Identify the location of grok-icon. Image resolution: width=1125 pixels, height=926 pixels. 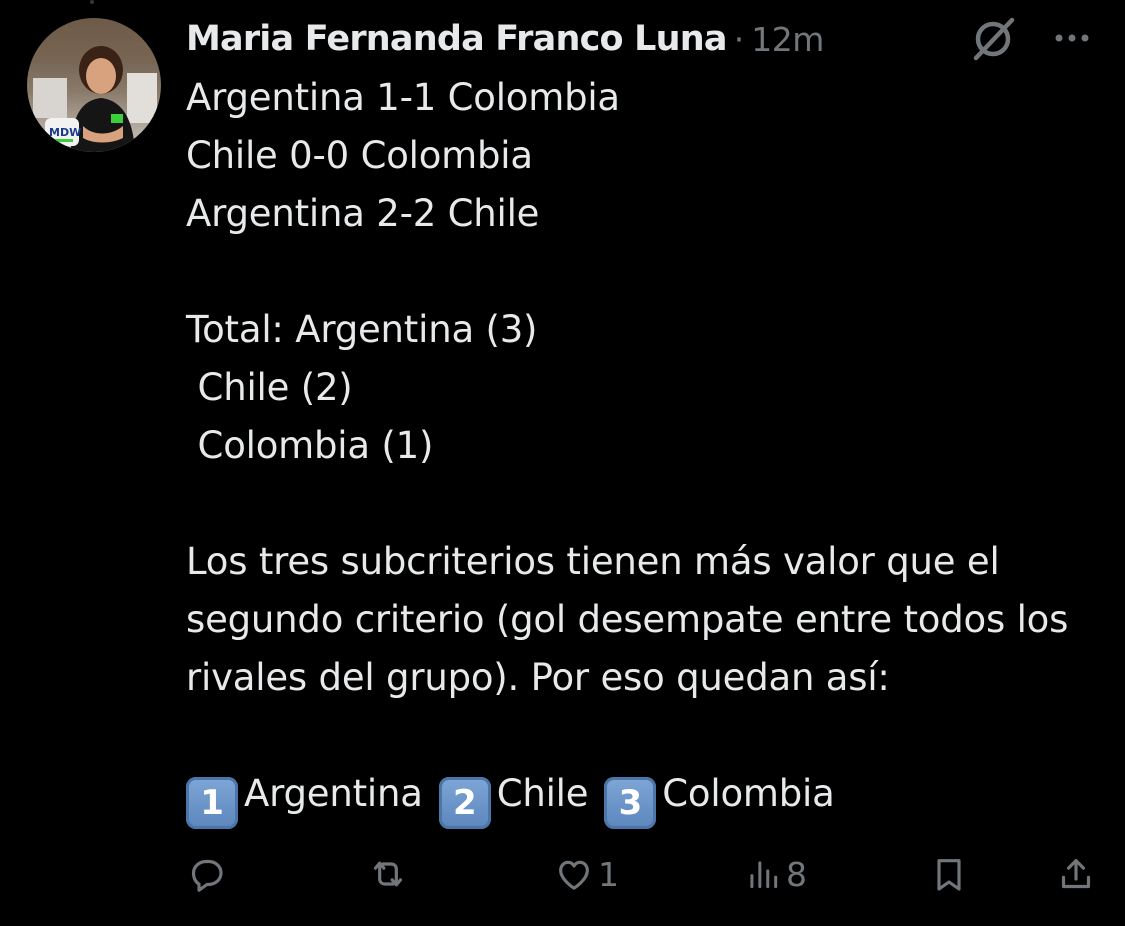
(993, 39).